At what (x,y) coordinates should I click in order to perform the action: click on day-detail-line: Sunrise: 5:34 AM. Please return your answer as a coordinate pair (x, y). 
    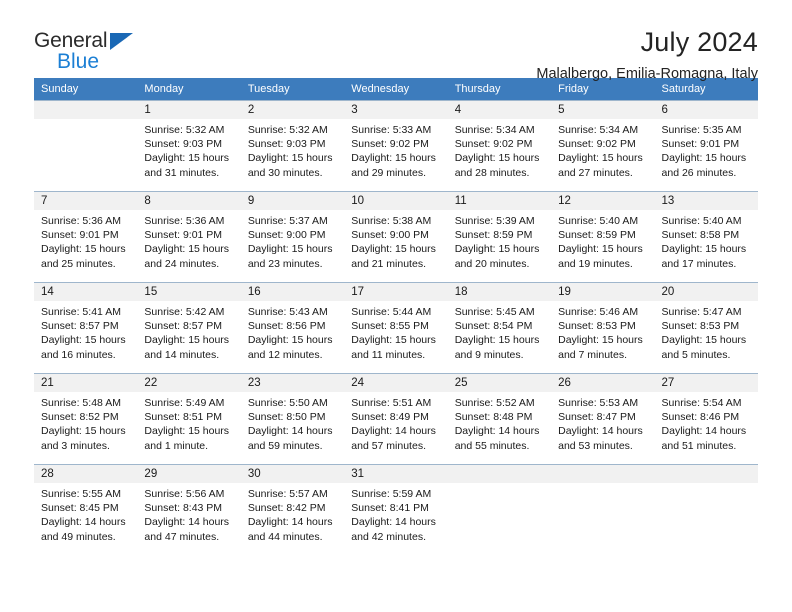
    Looking at the image, I should click on (598, 130).